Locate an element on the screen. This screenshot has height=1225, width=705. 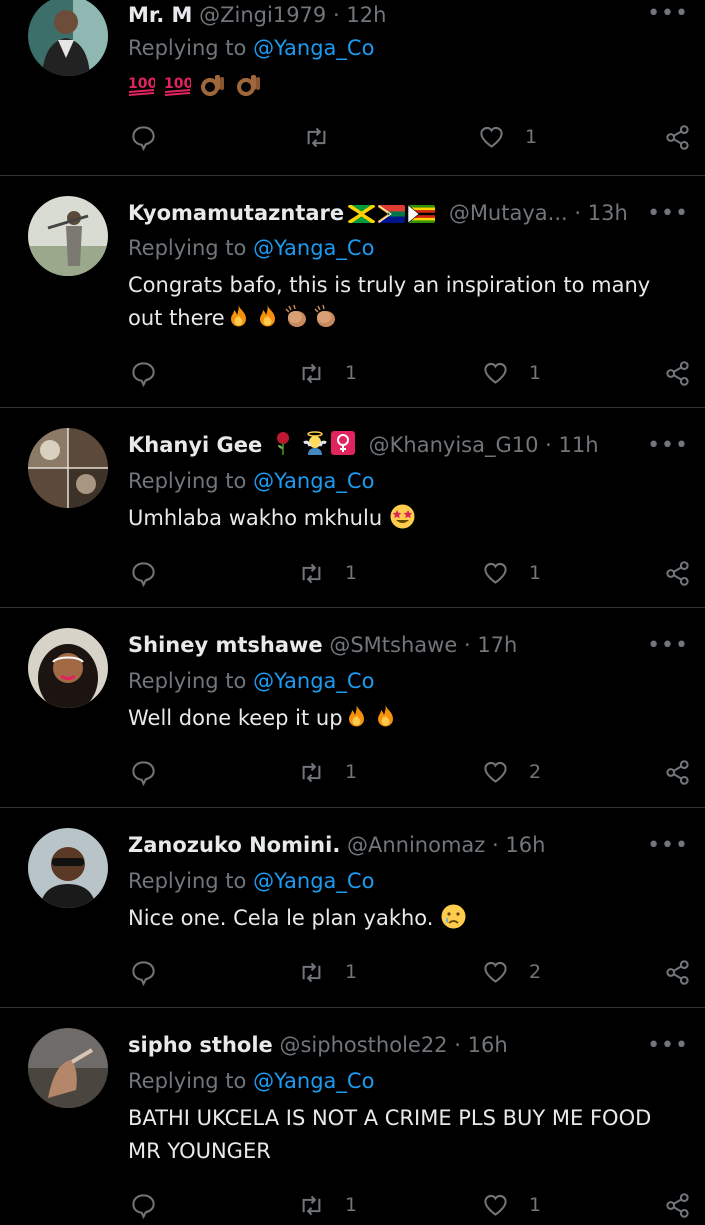
timestamp: 13h is located at coordinates (608, 213).